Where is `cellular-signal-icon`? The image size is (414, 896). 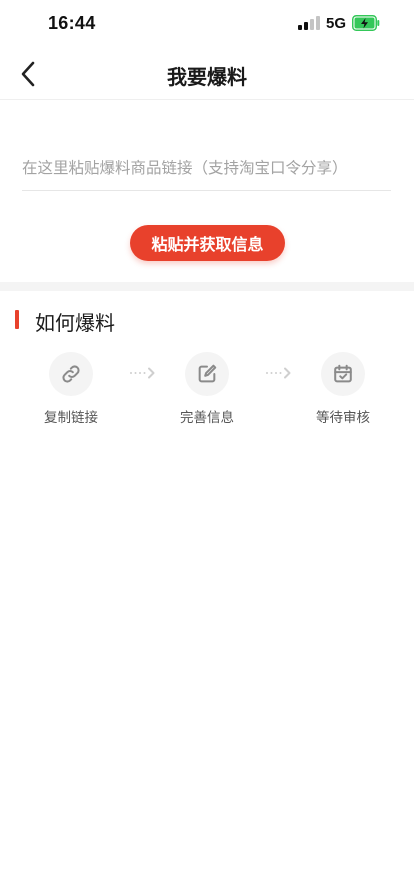 cellular-signal-icon is located at coordinates (309, 23).